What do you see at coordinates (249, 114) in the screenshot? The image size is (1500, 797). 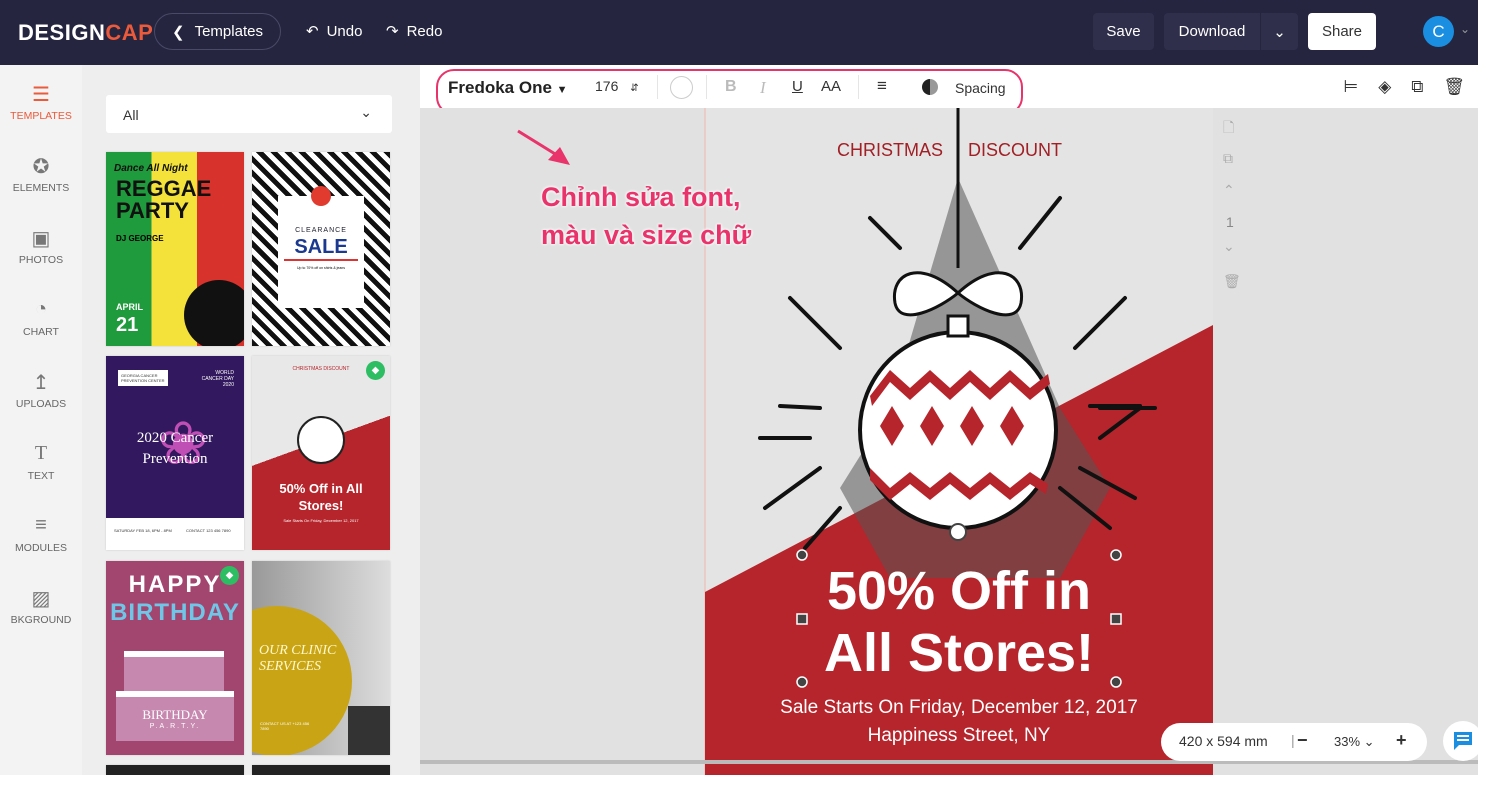 I see `category-filter-select: All ⌄` at bounding box center [249, 114].